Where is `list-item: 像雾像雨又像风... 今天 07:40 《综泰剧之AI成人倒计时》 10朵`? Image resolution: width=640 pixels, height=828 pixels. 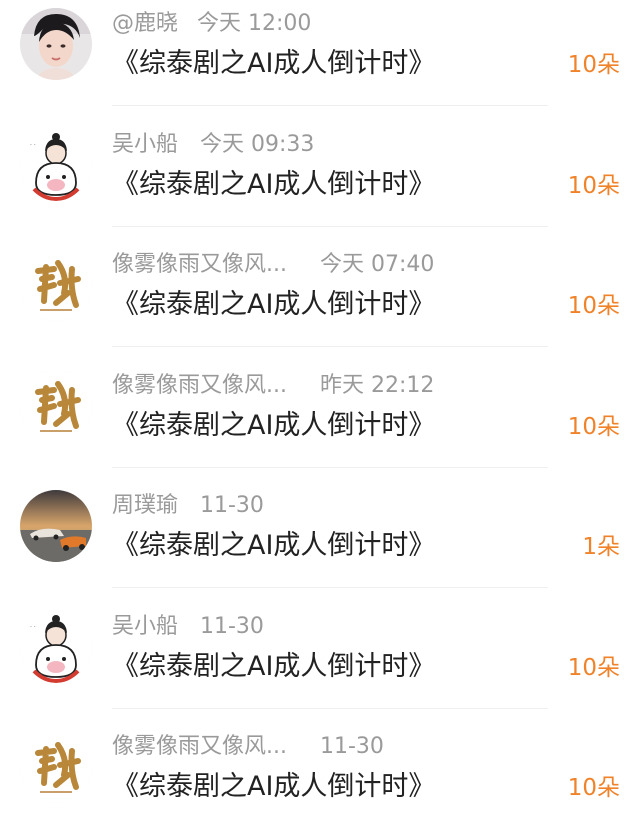 list-item: 像雾像雨又像风... 今天 07:40 《综泰剧之AI成人倒计时》 10朵 is located at coordinates (320, 301).